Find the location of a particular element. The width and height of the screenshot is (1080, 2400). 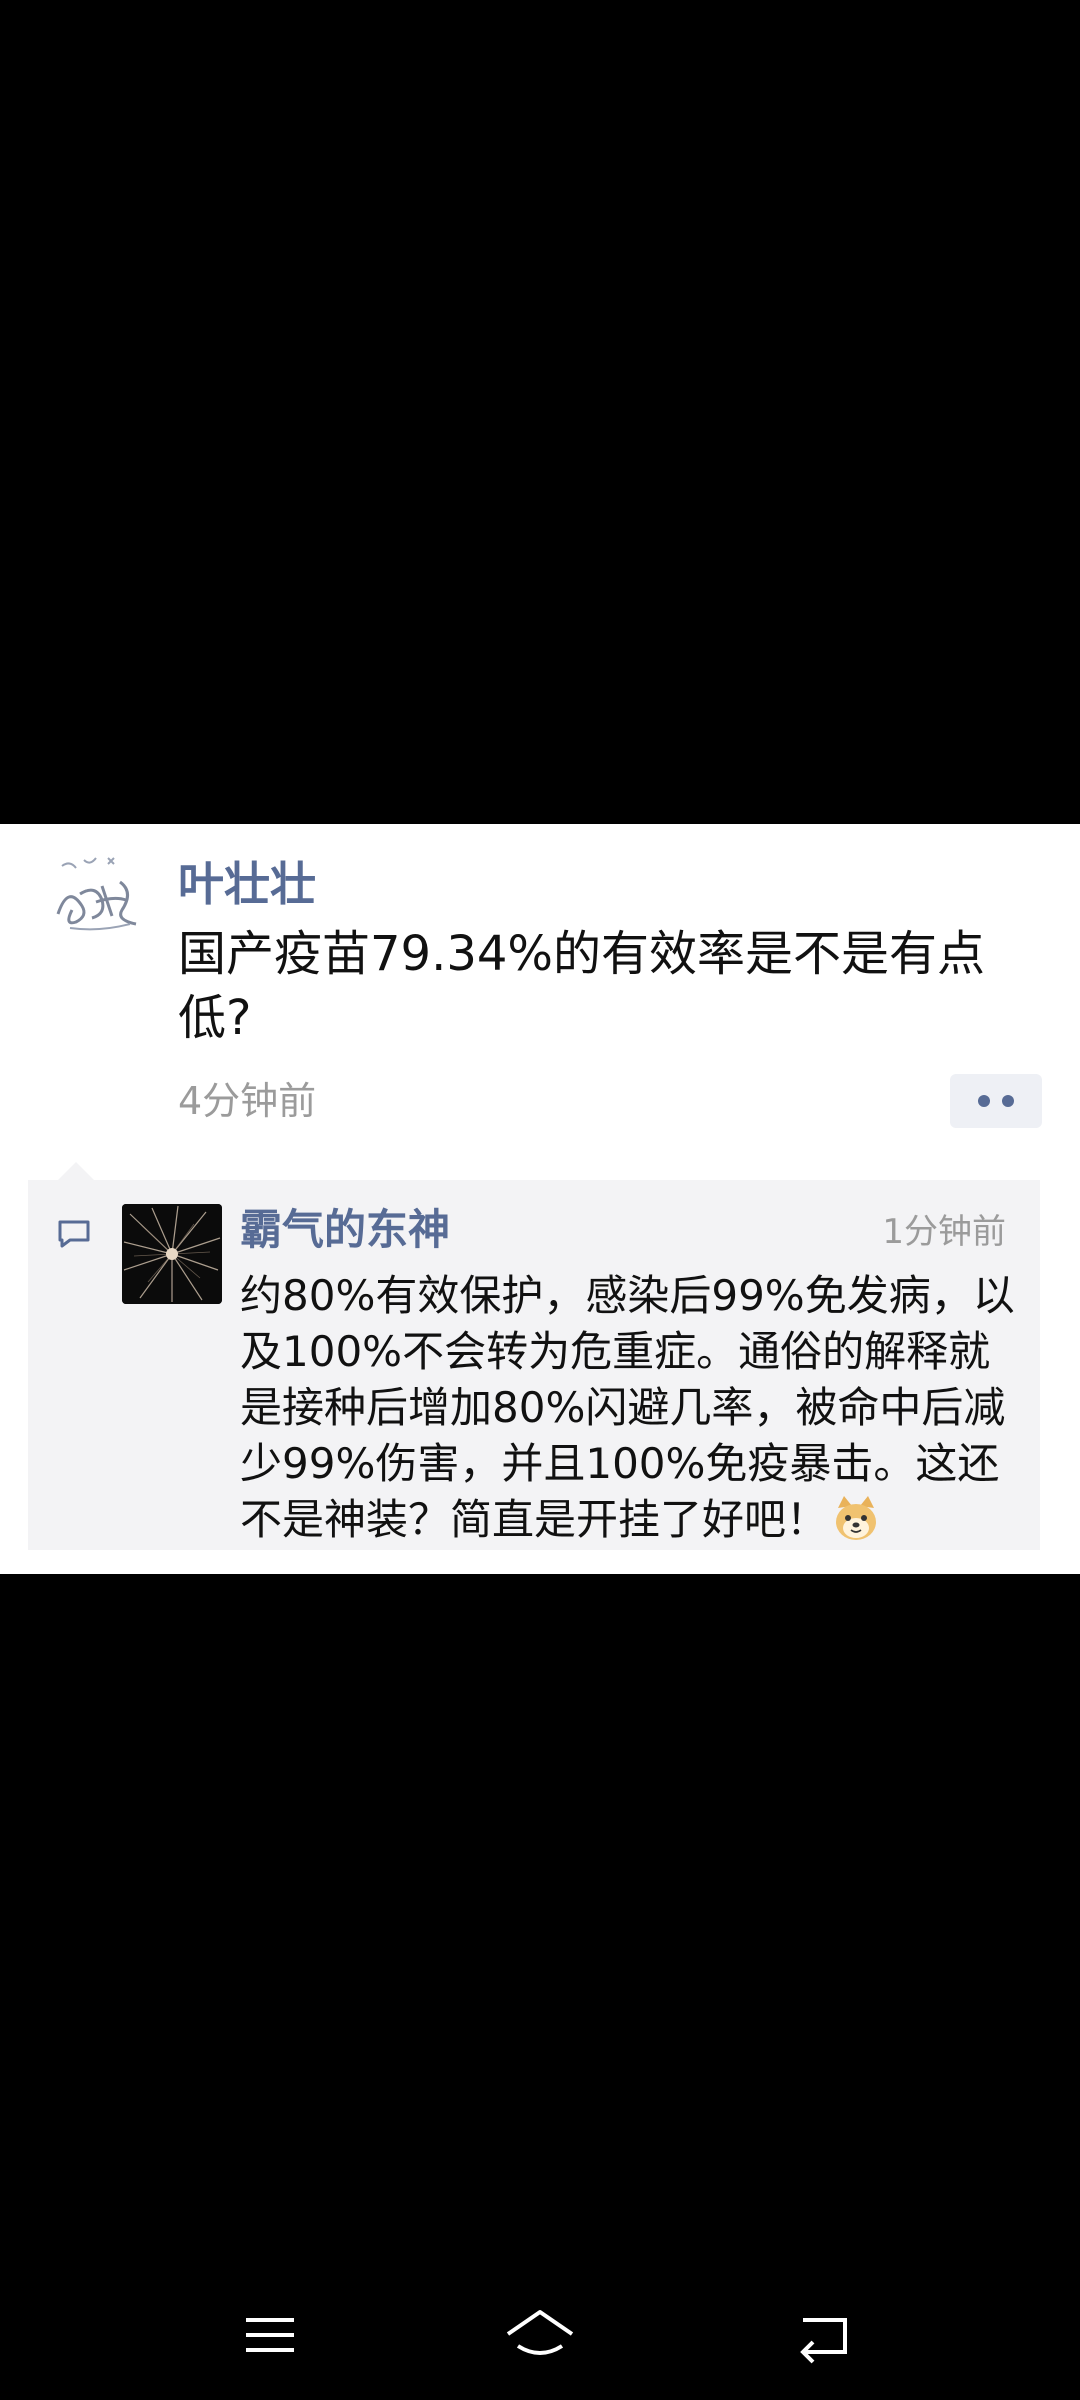

home-icon is located at coordinates (540, 2335).